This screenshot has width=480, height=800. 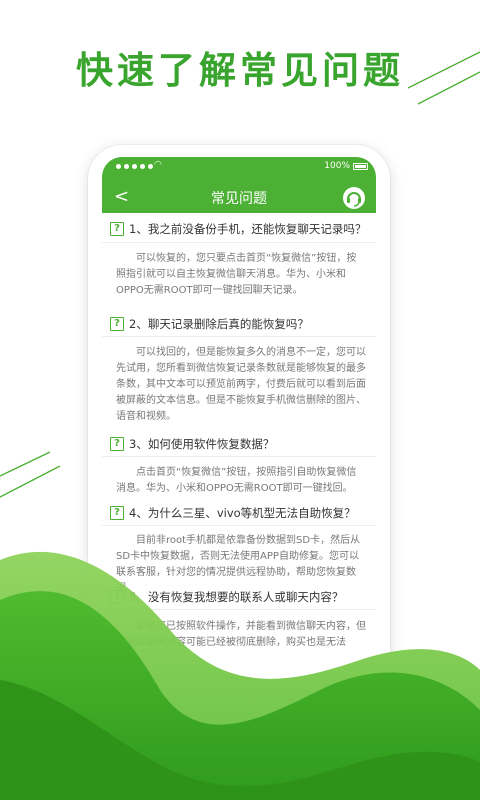 I want to click on faq-question: ? 3、如何使用软件恢复数据？, so click(x=192, y=444).